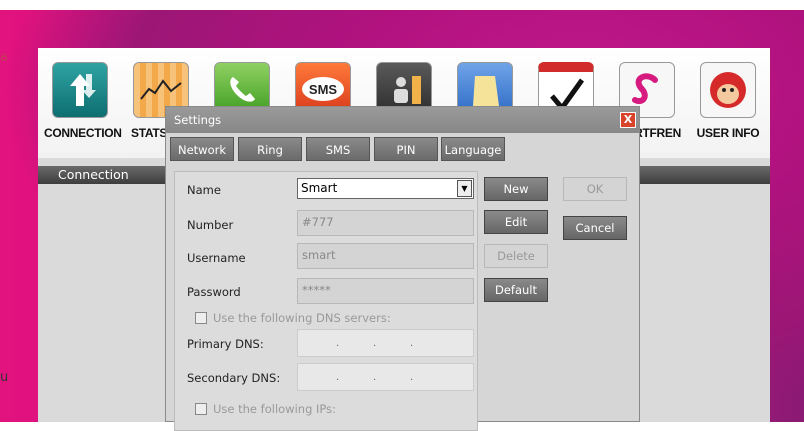 The height and width of the screenshot is (431, 804). What do you see at coordinates (385, 256) in the screenshot?
I see `username-field: smart` at bounding box center [385, 256].